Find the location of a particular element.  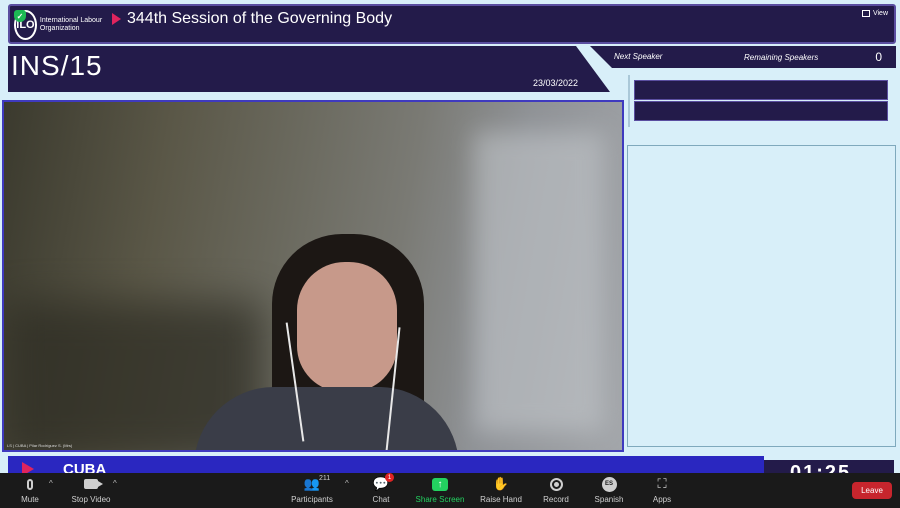

chat-label: Chat is located at coordinates (381, 499).